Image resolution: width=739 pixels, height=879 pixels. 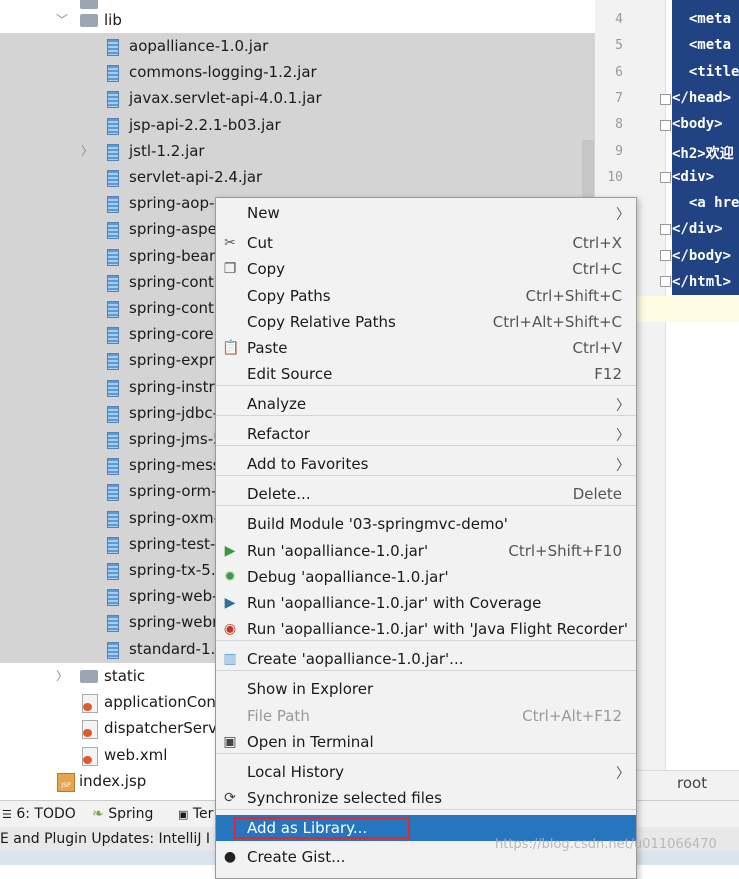 I want to click on chevron-down-icon: ﹀, so click(x=62, y=20).